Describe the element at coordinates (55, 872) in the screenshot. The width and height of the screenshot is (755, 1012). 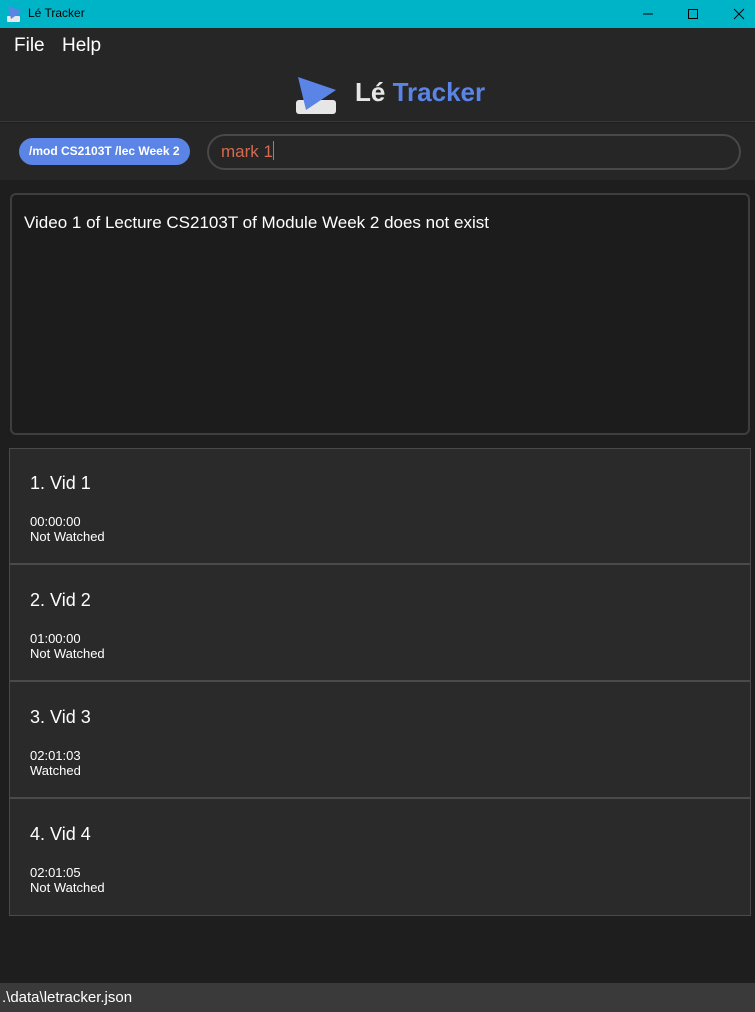
I see `video-timestamp: 02:01:05` at that location.